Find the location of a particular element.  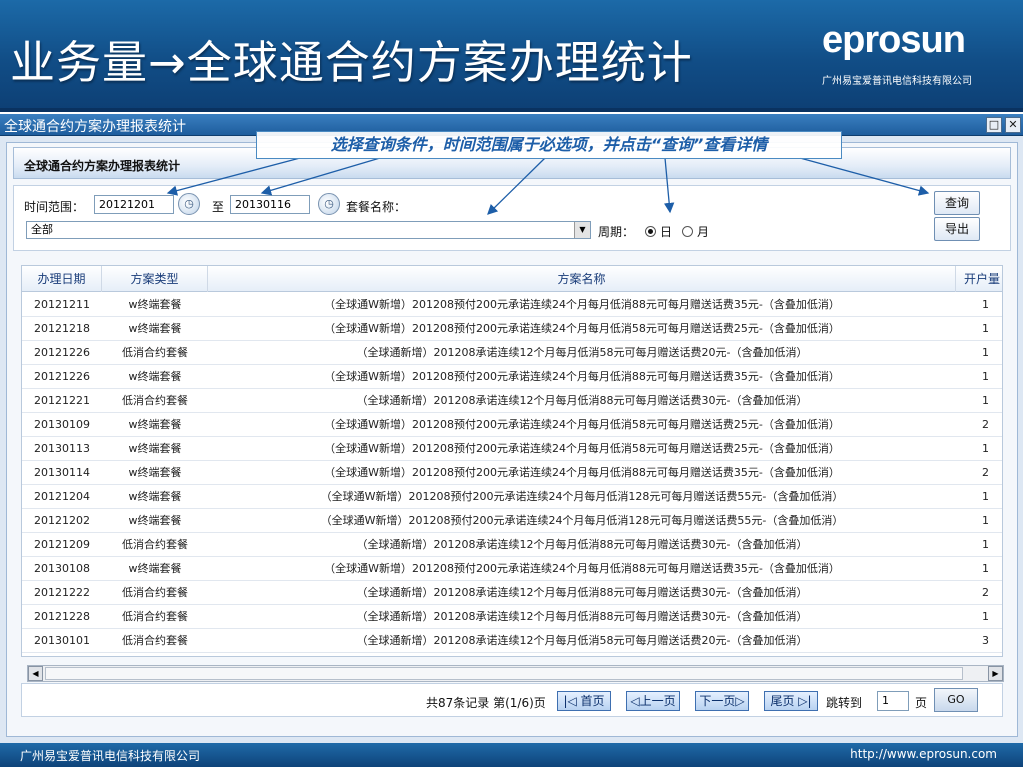

close-icon: ✕ is located at coordinates (1013, 125).